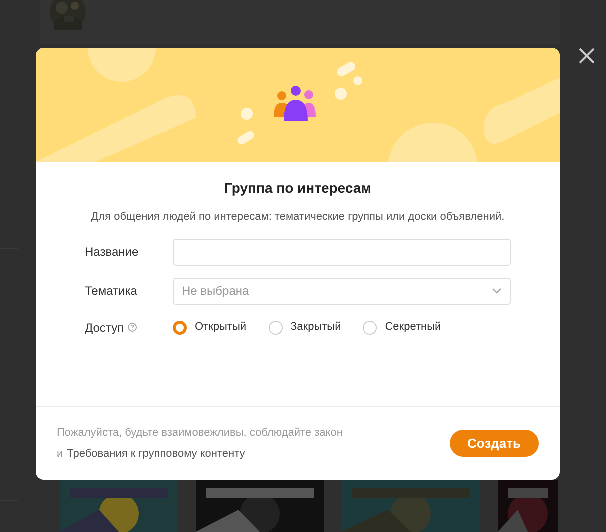 The width and height of the screenshot is (606, 532). Describe the element at coordinates (298, 188) in the screenshot. I see `dialog-title: Группа по интересам` at that location.